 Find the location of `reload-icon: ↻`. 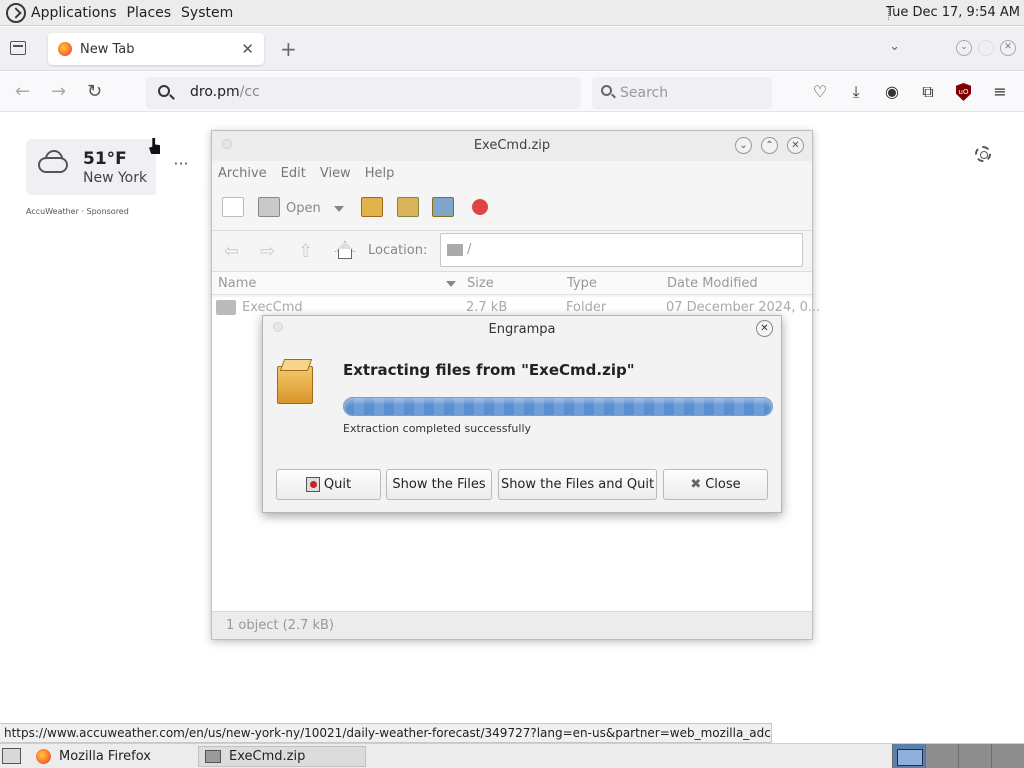

reload-icon: ↻ is located at coordinates (94, 91).